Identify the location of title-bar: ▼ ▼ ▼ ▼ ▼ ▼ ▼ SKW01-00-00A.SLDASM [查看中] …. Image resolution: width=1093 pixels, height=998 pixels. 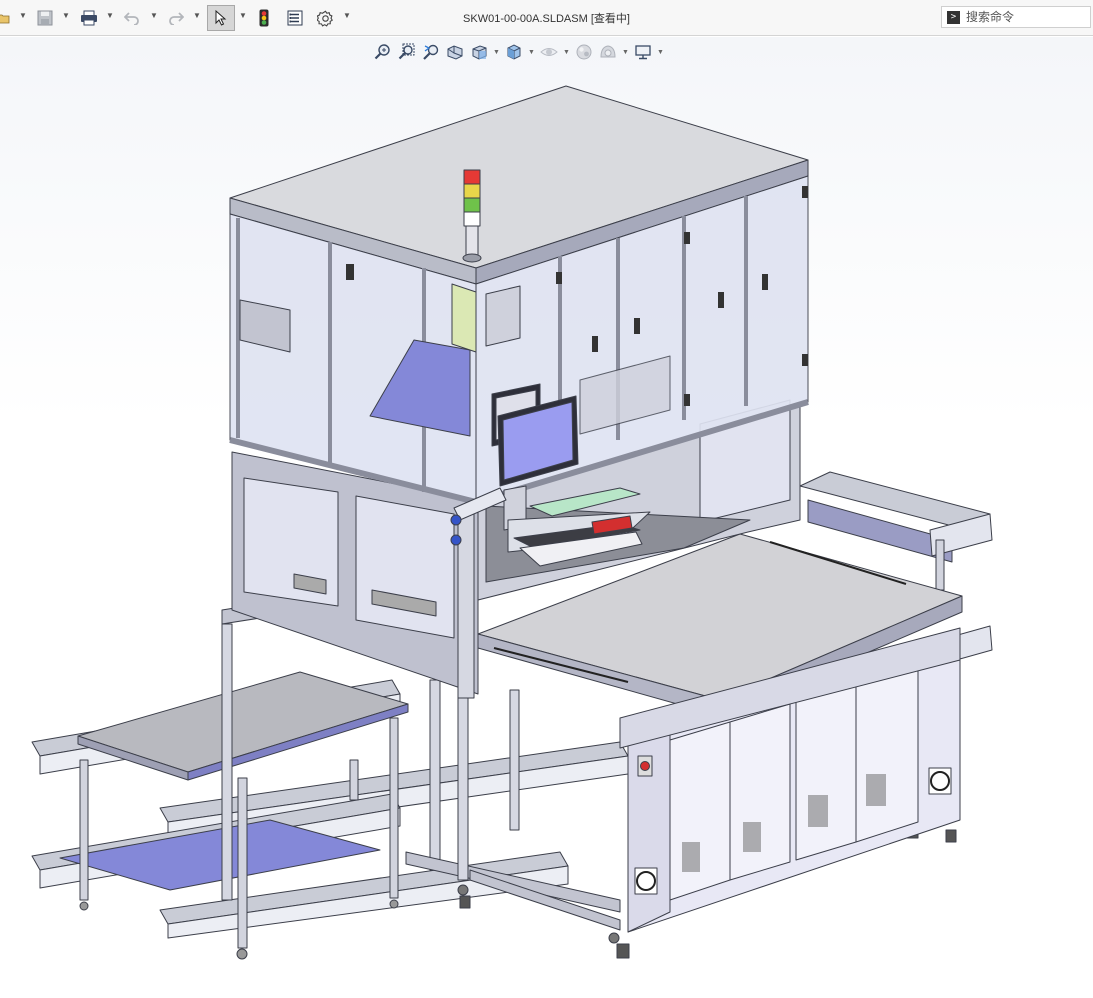
(546, 18).